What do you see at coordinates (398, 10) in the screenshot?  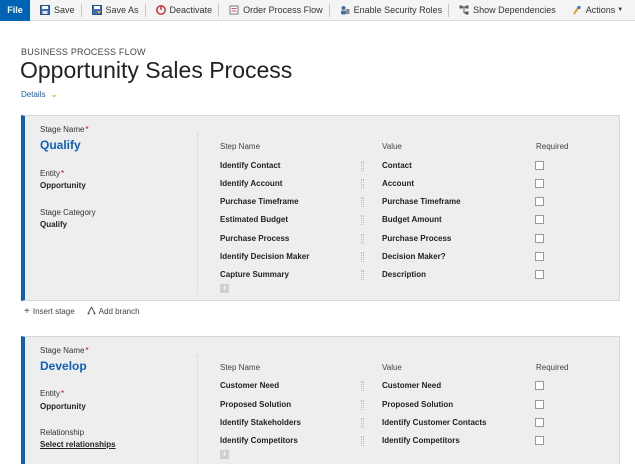 I see `enable-security-roles-label: Enable Security Roles` at bounding box center [398, 10].